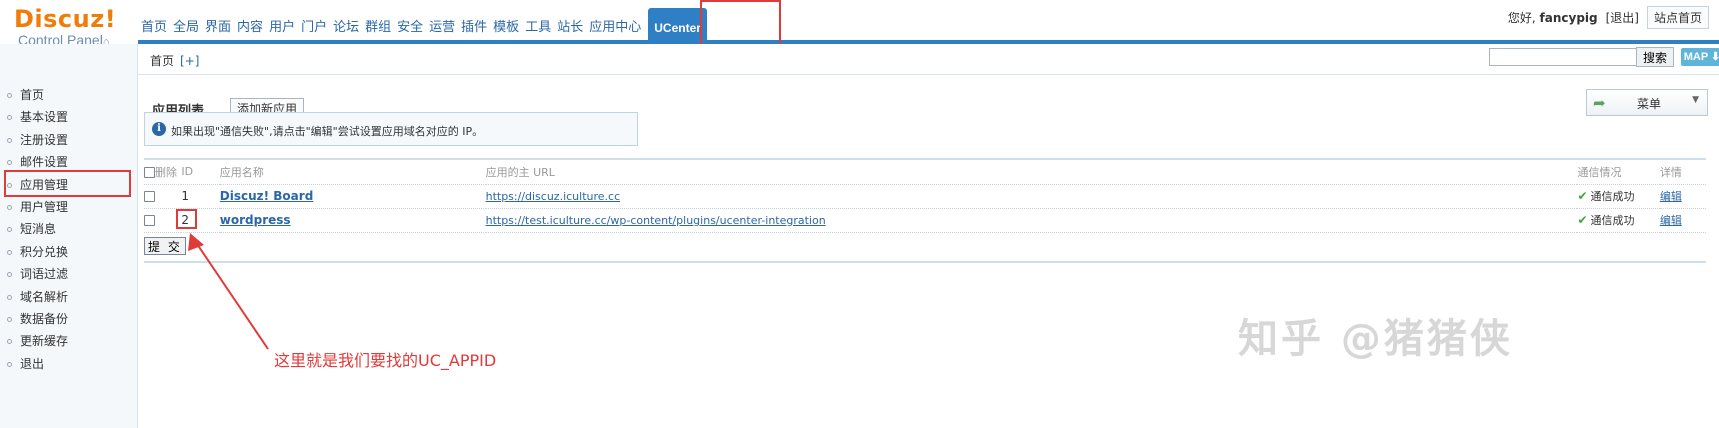 This screenshot has width=1719, height=428. What do you see at coordinates (68, 95) in the screenshot?
I see `sidebar-item-home: 首页` at bounding box center [68, 95].